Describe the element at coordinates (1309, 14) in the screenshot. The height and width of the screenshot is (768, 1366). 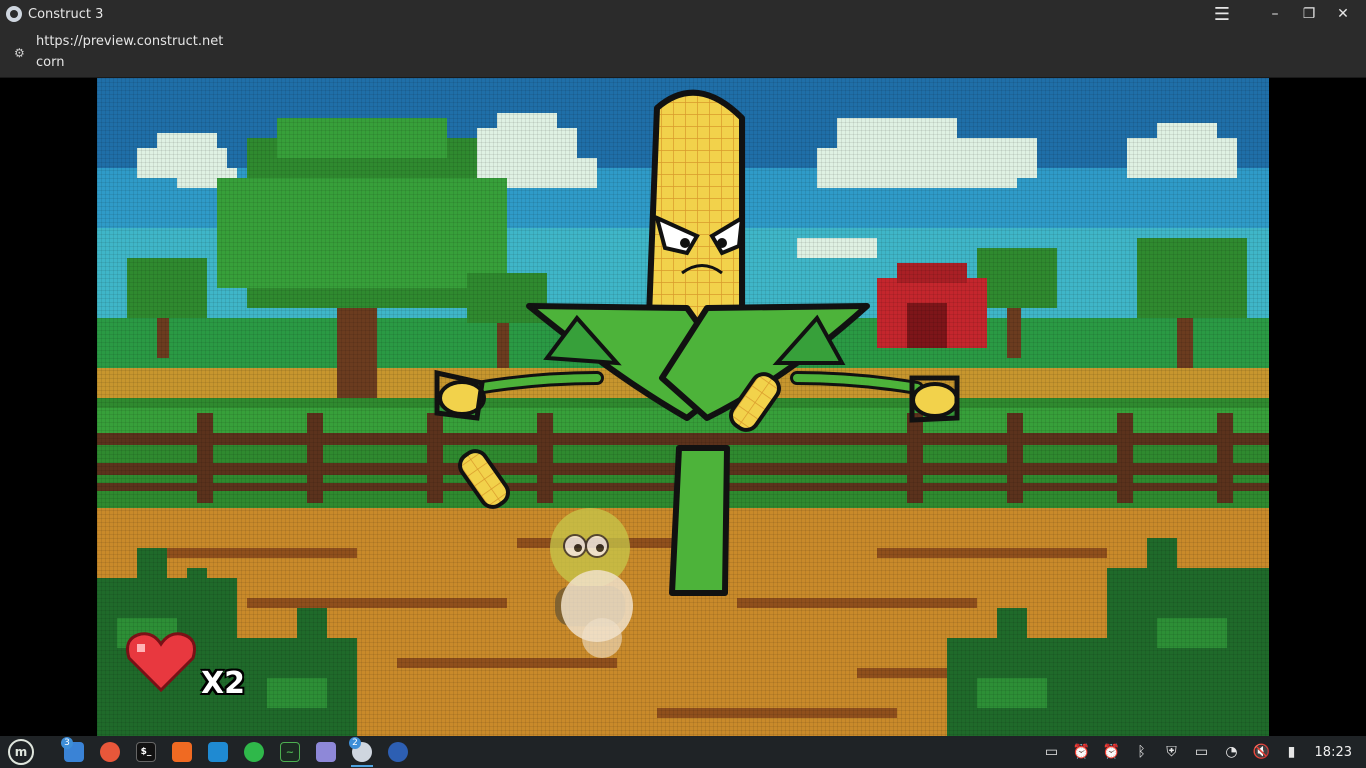
I see `restore-icon: ❐` at that location.